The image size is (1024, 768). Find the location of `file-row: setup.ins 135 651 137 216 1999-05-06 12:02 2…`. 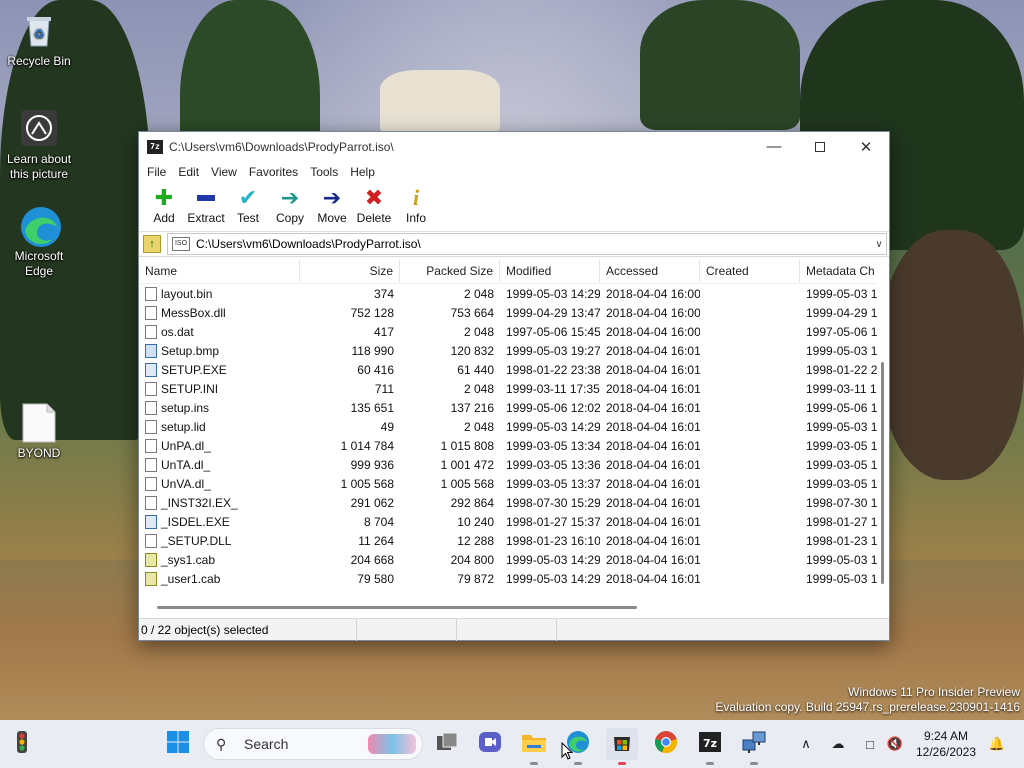

file-row: setup.ins 135 651 137 216 1999-05-06 12:02 2… is located at coordinates (508, 407).